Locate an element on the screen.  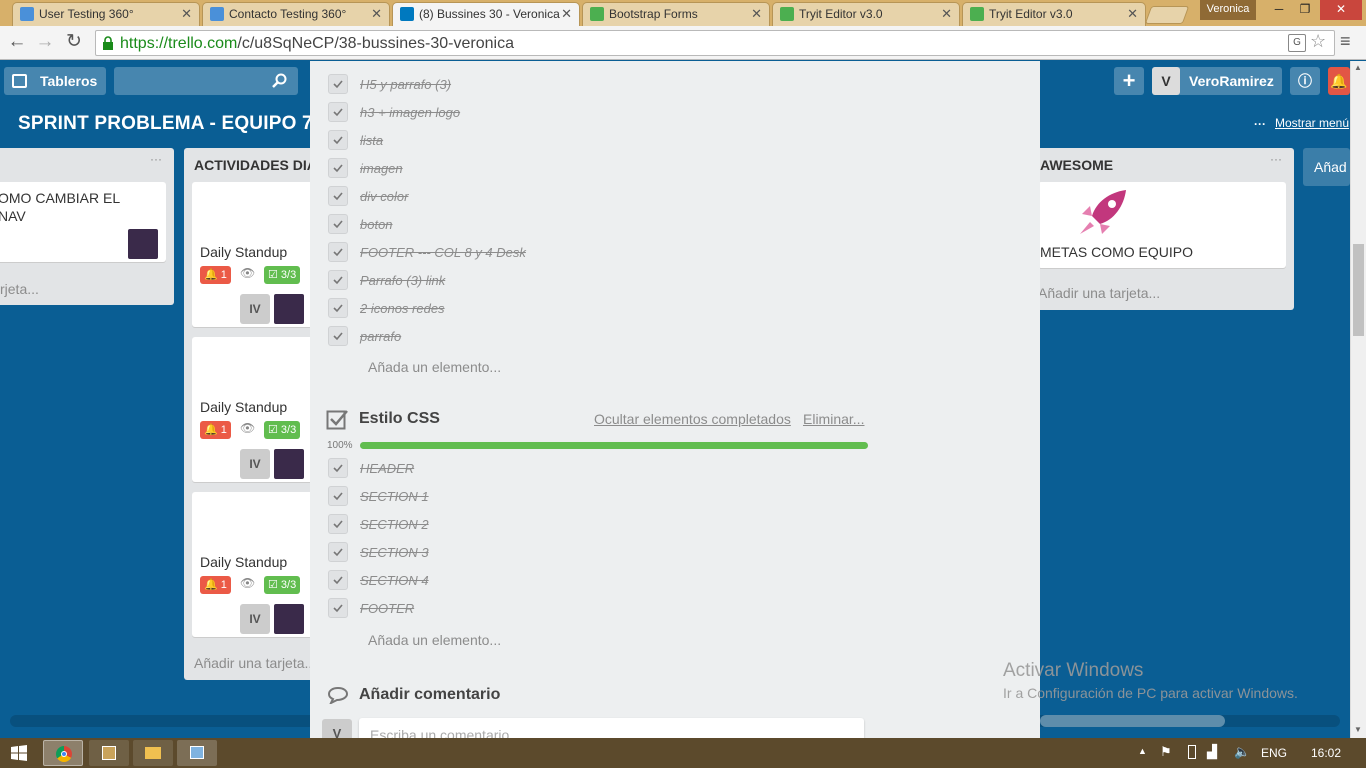
browser-tab: Bootstrap Forms ✕ is located at coordinates (676, 14).